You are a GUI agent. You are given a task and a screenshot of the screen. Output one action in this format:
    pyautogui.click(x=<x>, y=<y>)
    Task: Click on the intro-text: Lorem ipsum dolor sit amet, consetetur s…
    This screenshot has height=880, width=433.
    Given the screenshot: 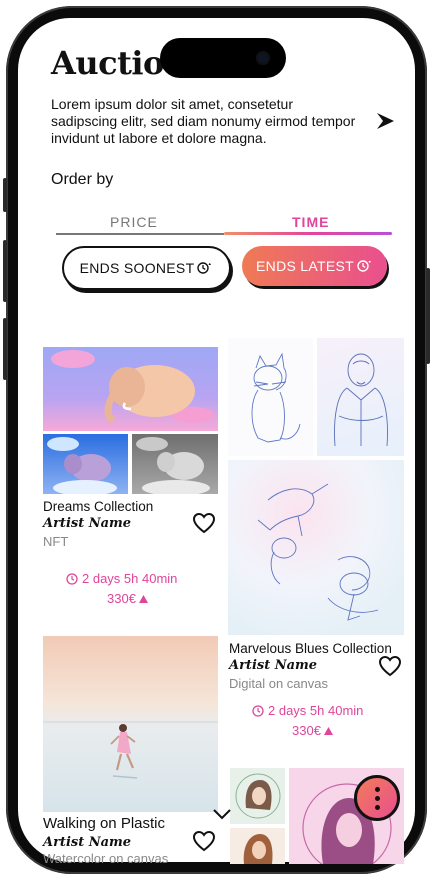 What is the action you would take?
    pyautogui.click(x=203, y=121)
    